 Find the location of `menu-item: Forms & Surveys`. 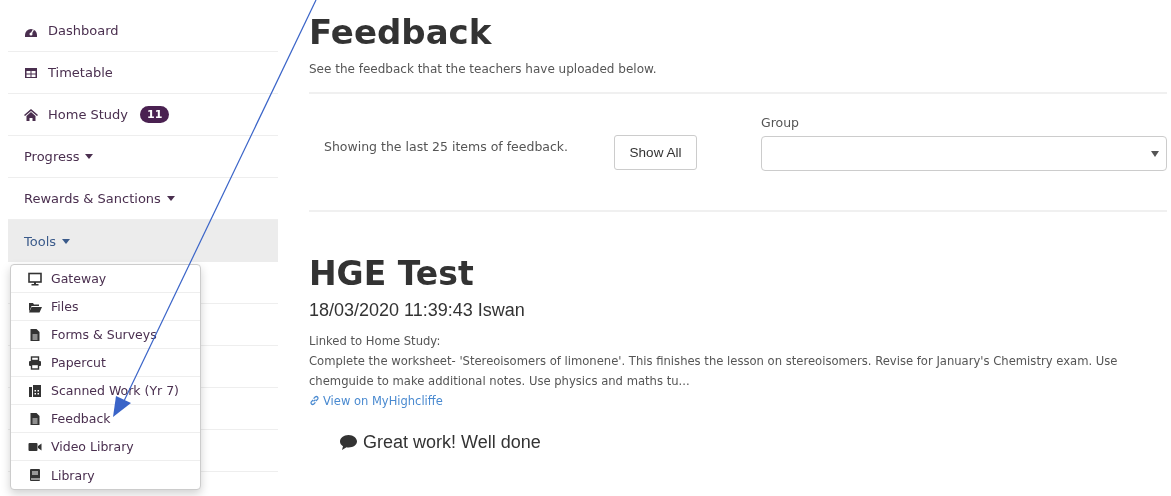

menu-item: Forms & Surveys is located at coordinates (104, 334).